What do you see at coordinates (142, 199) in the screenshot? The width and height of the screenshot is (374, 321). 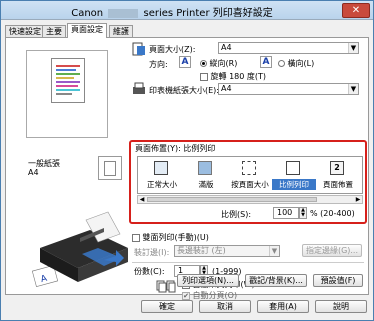 I see `scroll-left-icon: ◀` at bounding box center [142, 199].